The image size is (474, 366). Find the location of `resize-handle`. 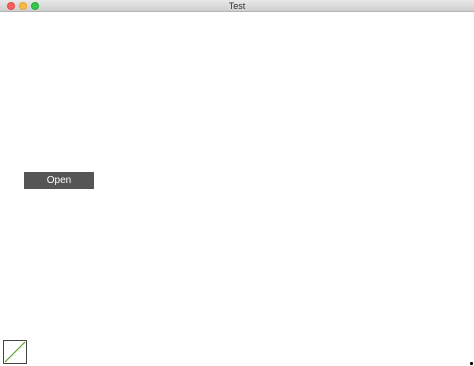

resize-handle is located at coordinates (471, 363).